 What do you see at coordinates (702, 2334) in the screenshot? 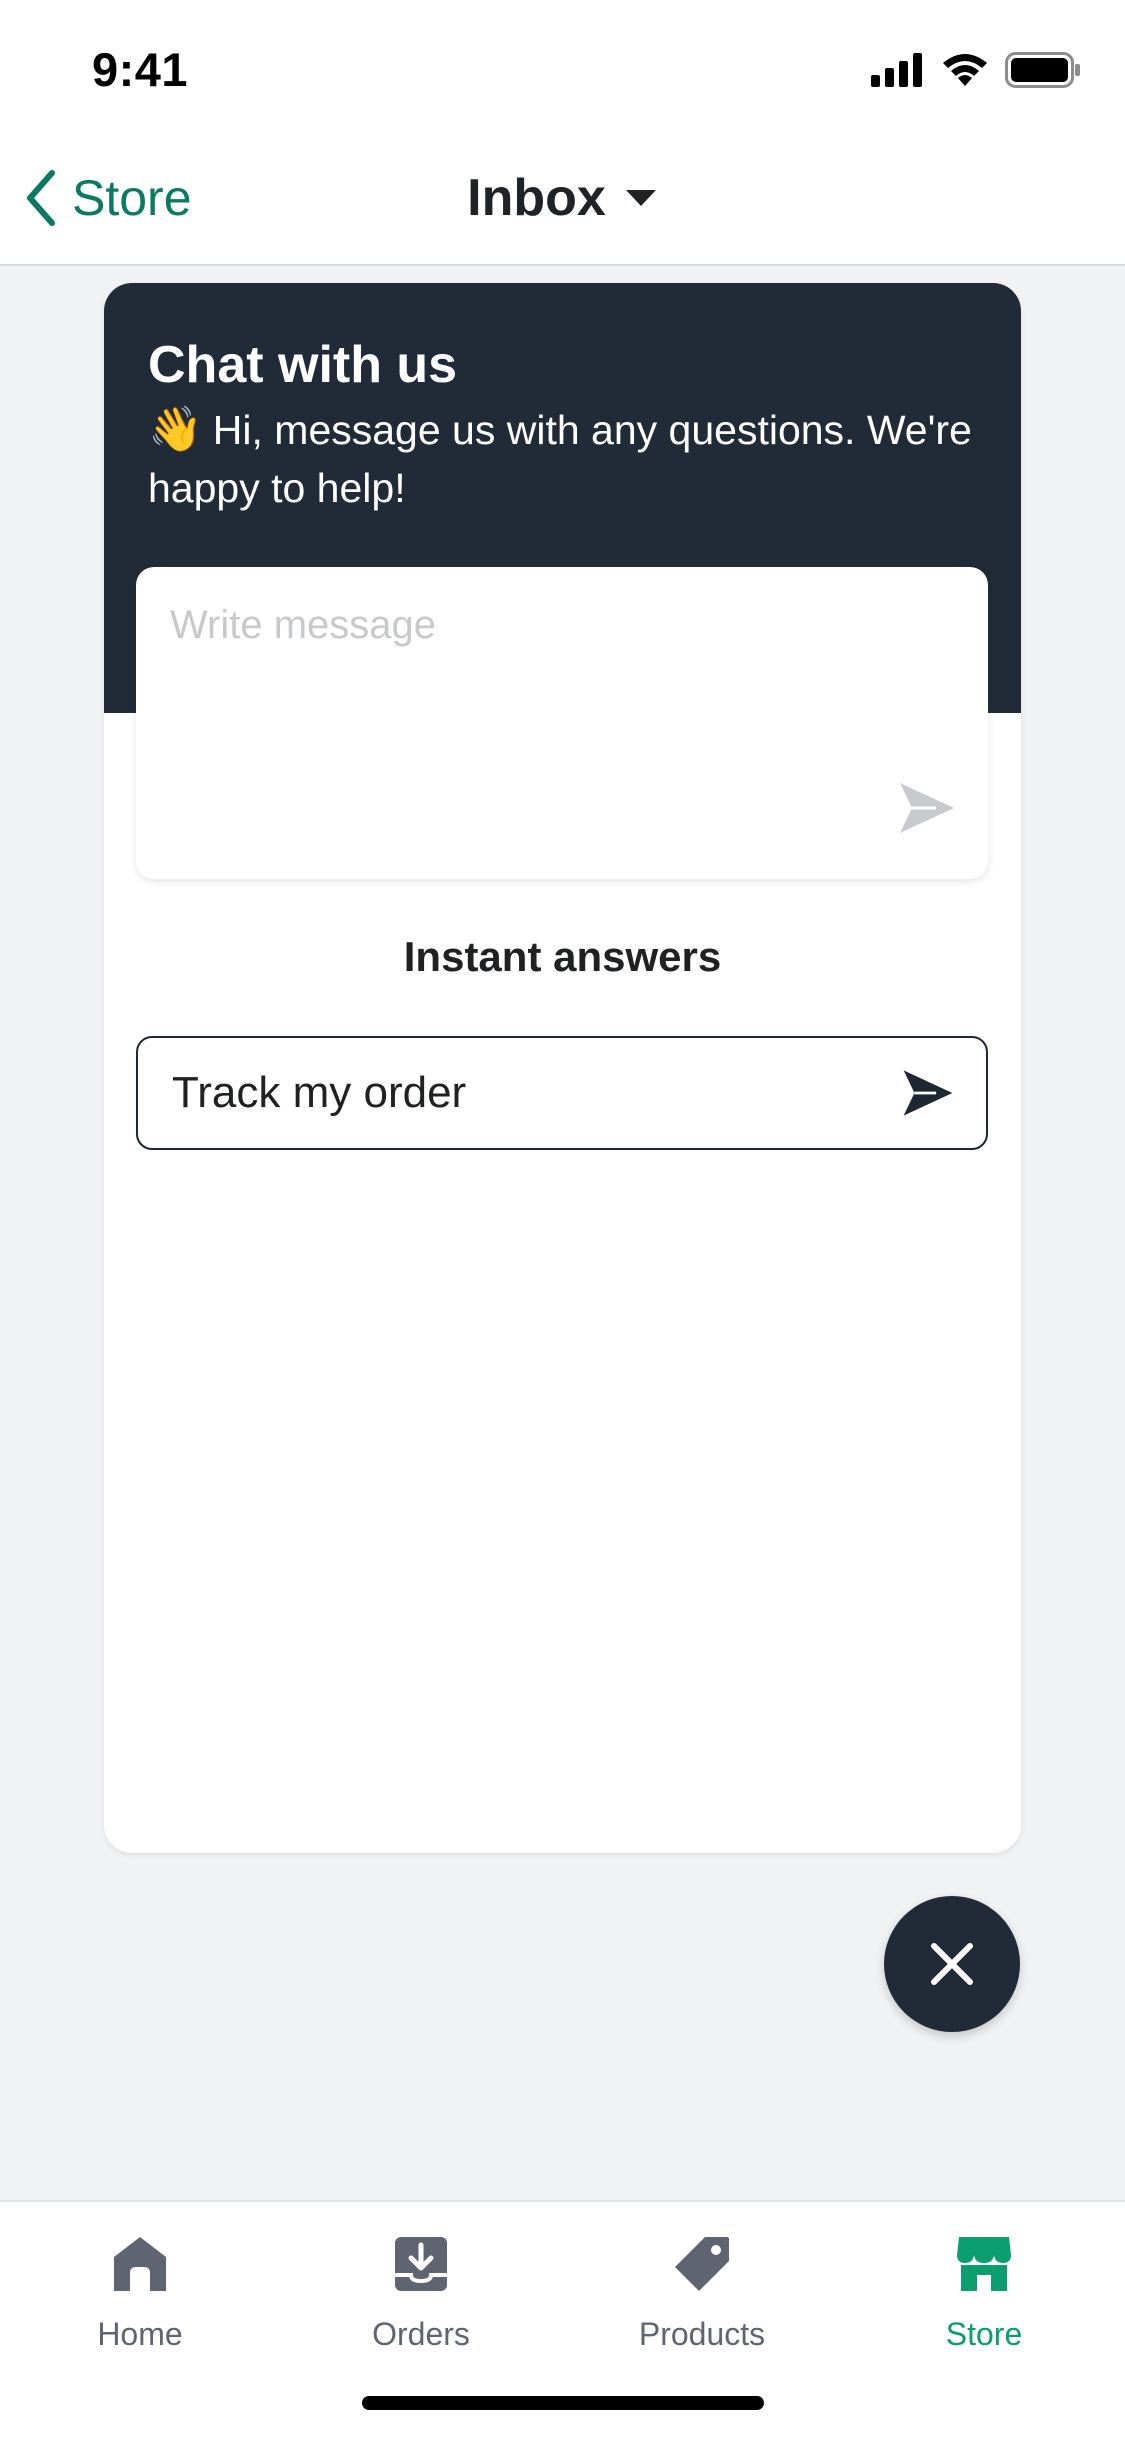
I see `tab-label: Products` at bounding box center [702, 2334].